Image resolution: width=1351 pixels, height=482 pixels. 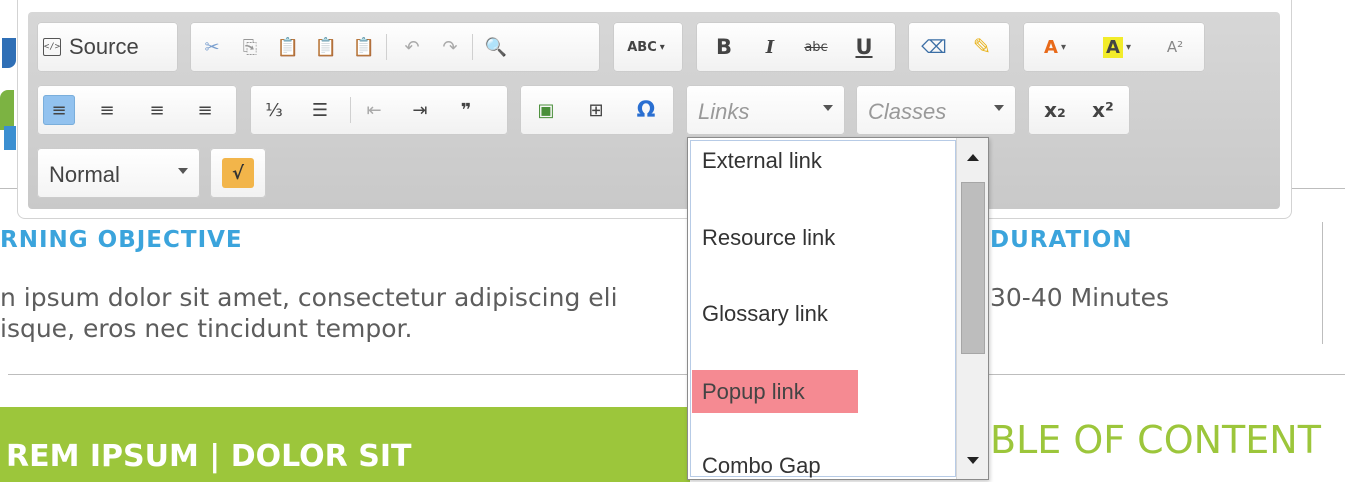 What do you see at coordinates (157, 110) in the screenshot?
I see `align-right-button: ≡` at bounding box center [157, 110].